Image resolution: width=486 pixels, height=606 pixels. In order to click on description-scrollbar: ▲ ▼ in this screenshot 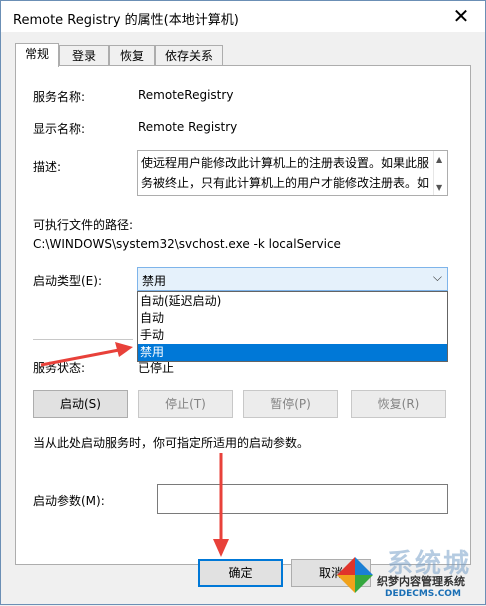, I will do `click(440, 173)`.